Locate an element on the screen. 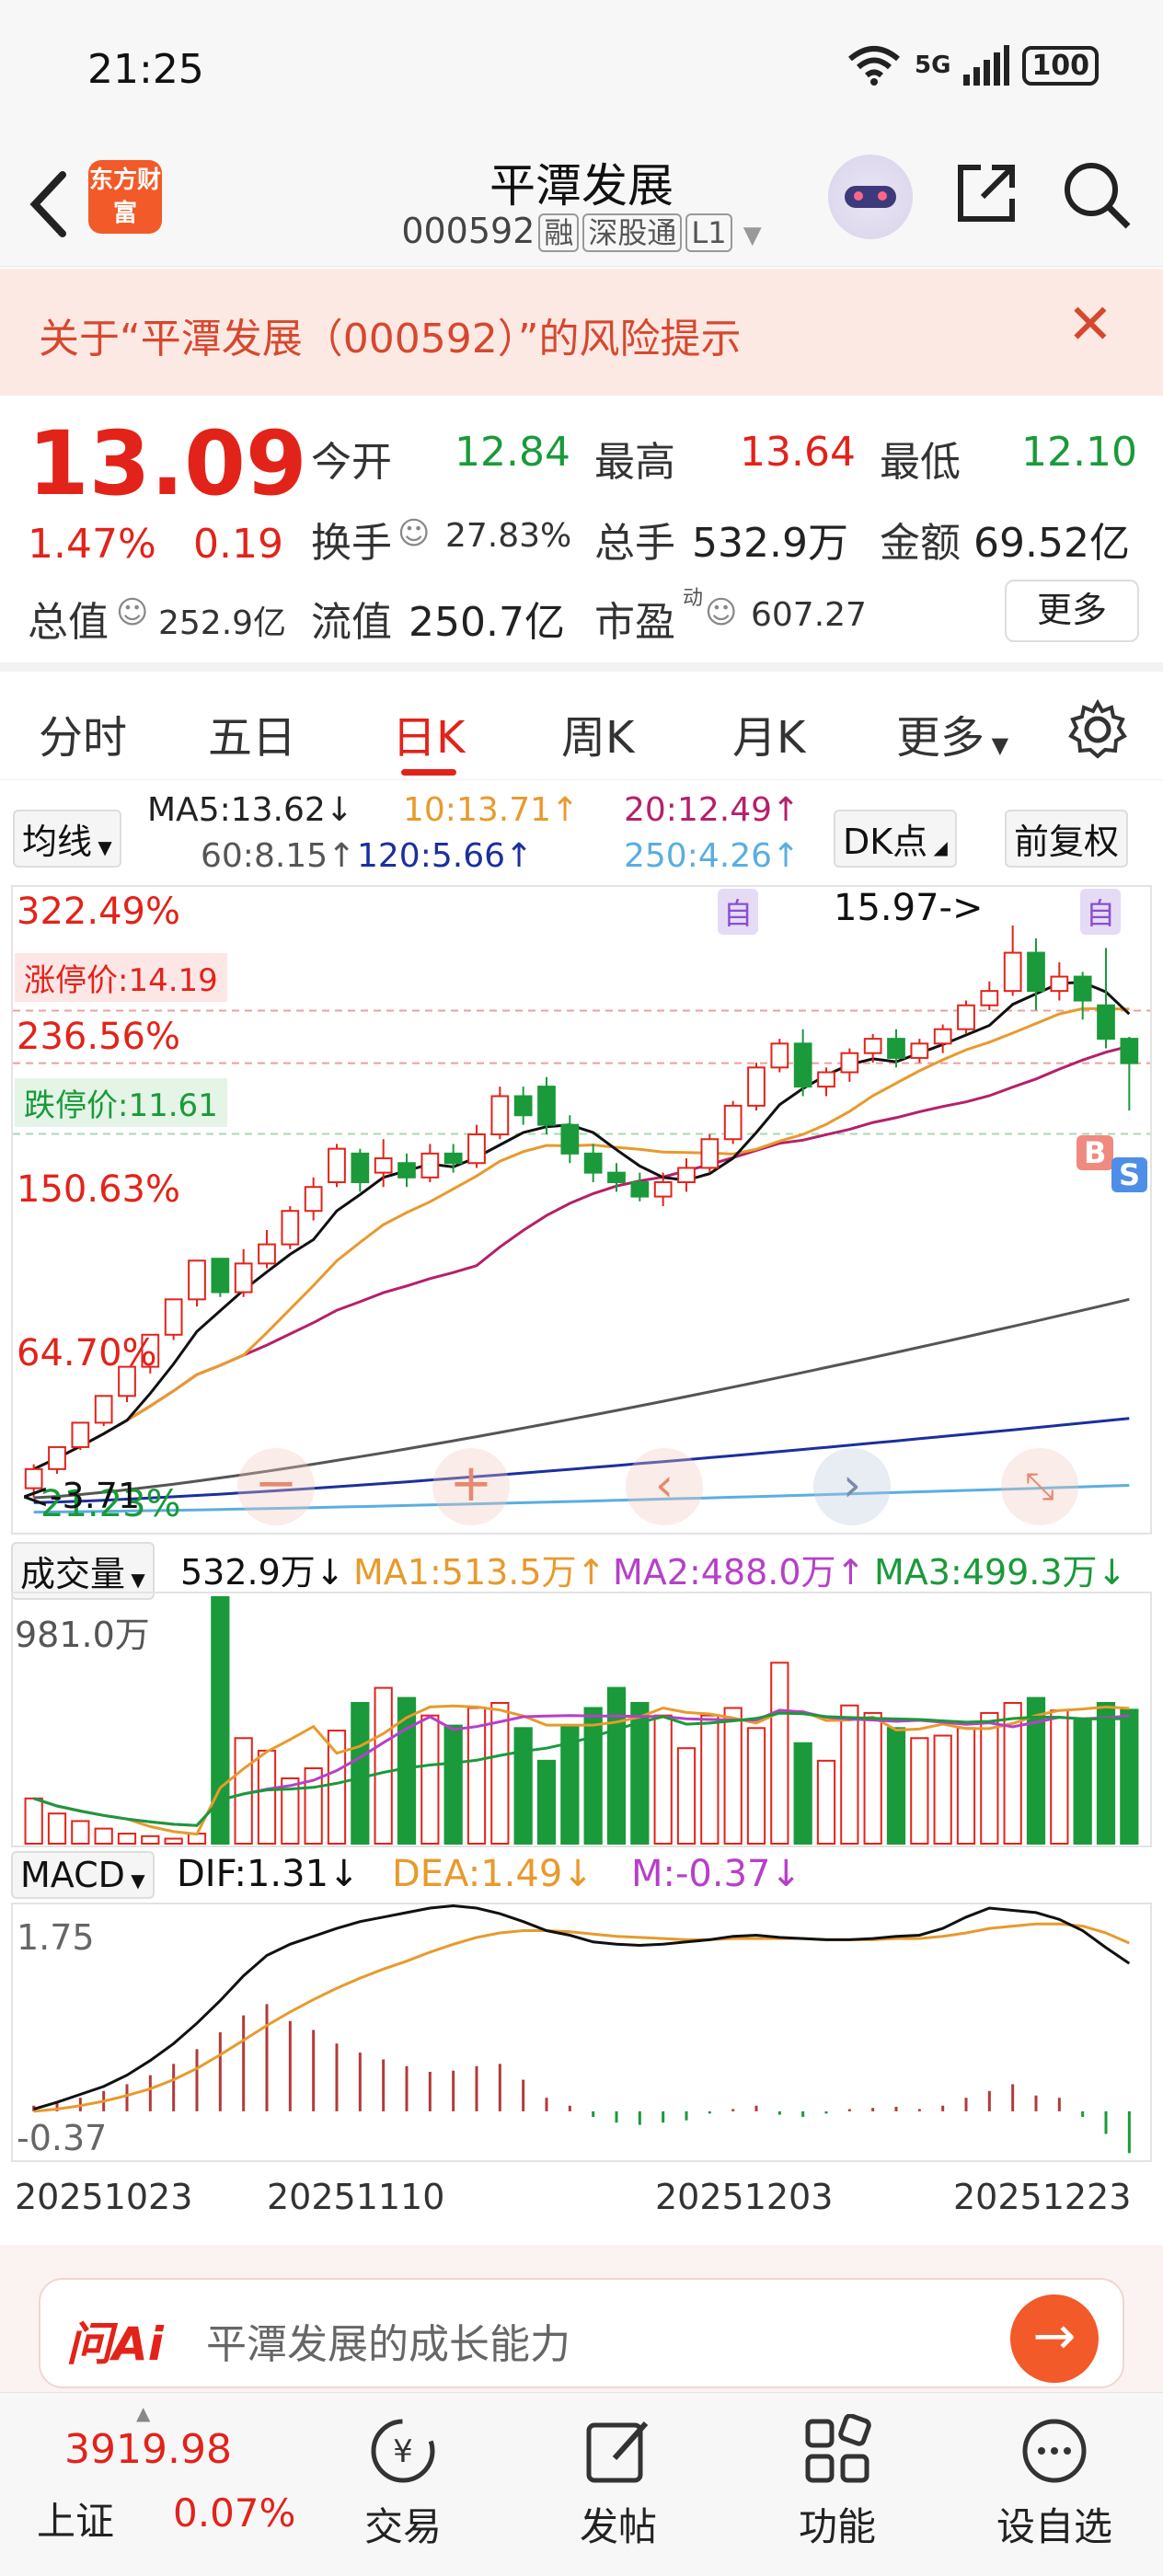 The height and width of the screenshot is (2576, 1163). index-ticker: ▲ 3919.98 上证 0.07% is located at coordinates (175, 2480).